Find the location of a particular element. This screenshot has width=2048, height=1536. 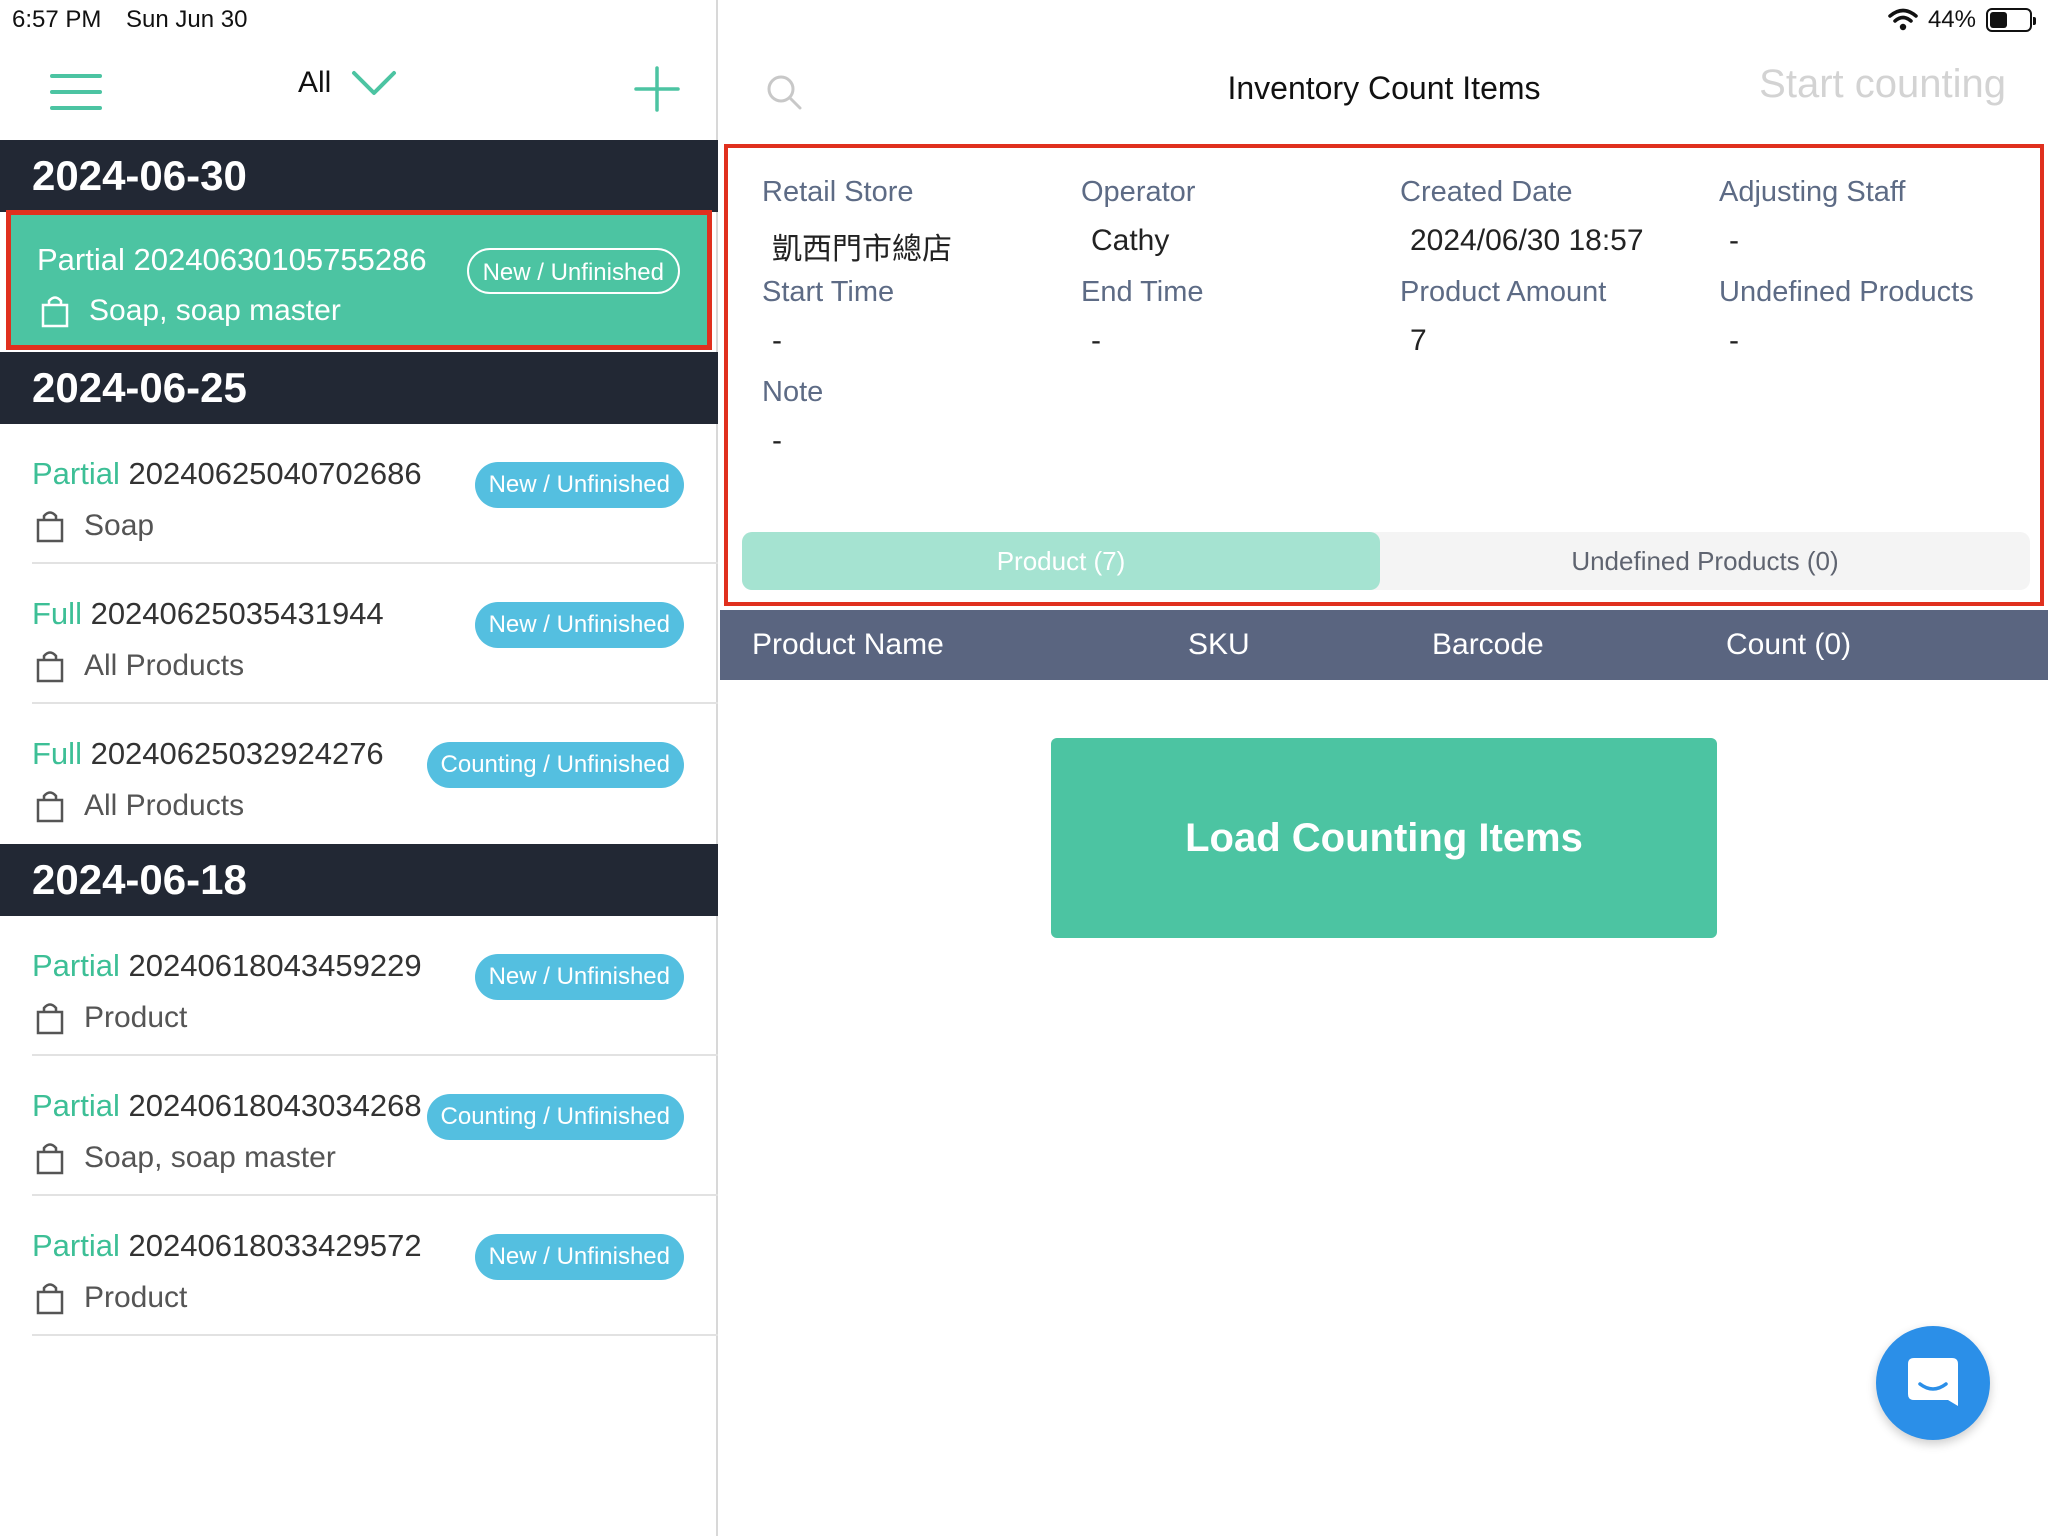

hamburger-menu-icon is located at coordinates (76, 92).